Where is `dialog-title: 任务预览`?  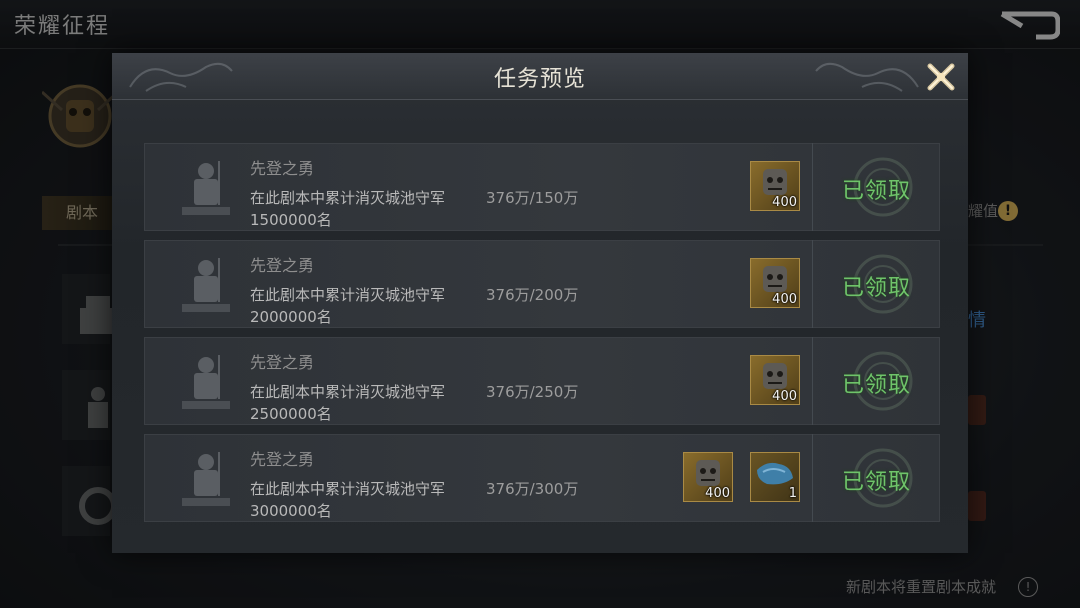
dialog-title: 任务预览 is located at coordinates (539, 79).